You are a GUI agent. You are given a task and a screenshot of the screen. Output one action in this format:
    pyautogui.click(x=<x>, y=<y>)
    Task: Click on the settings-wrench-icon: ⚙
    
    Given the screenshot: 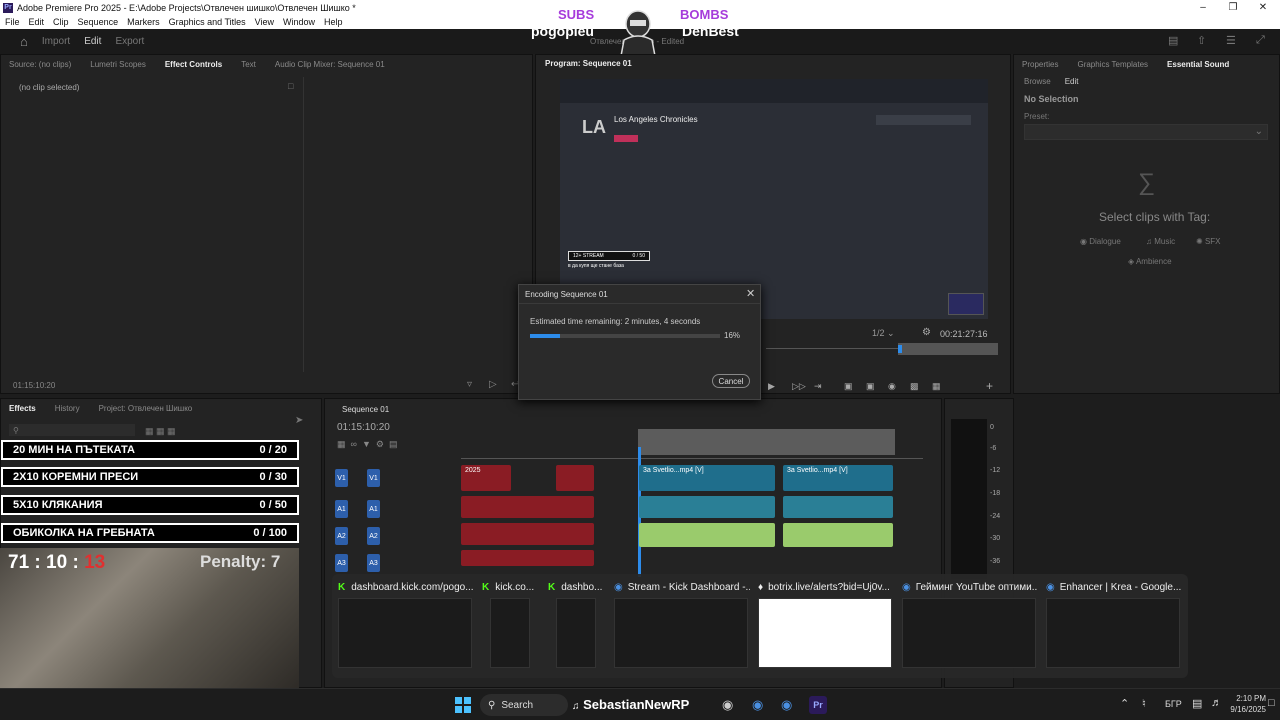 What is the action you would take?
    pyautogui.click(x=926, y=332)
    